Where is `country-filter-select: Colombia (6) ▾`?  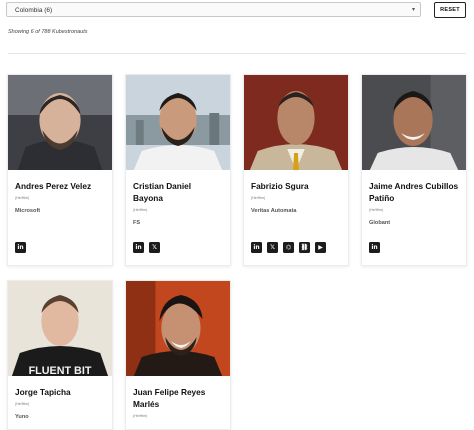
country-filter-select: Colombia (6) ▾ is located at coordinates (213, 9).